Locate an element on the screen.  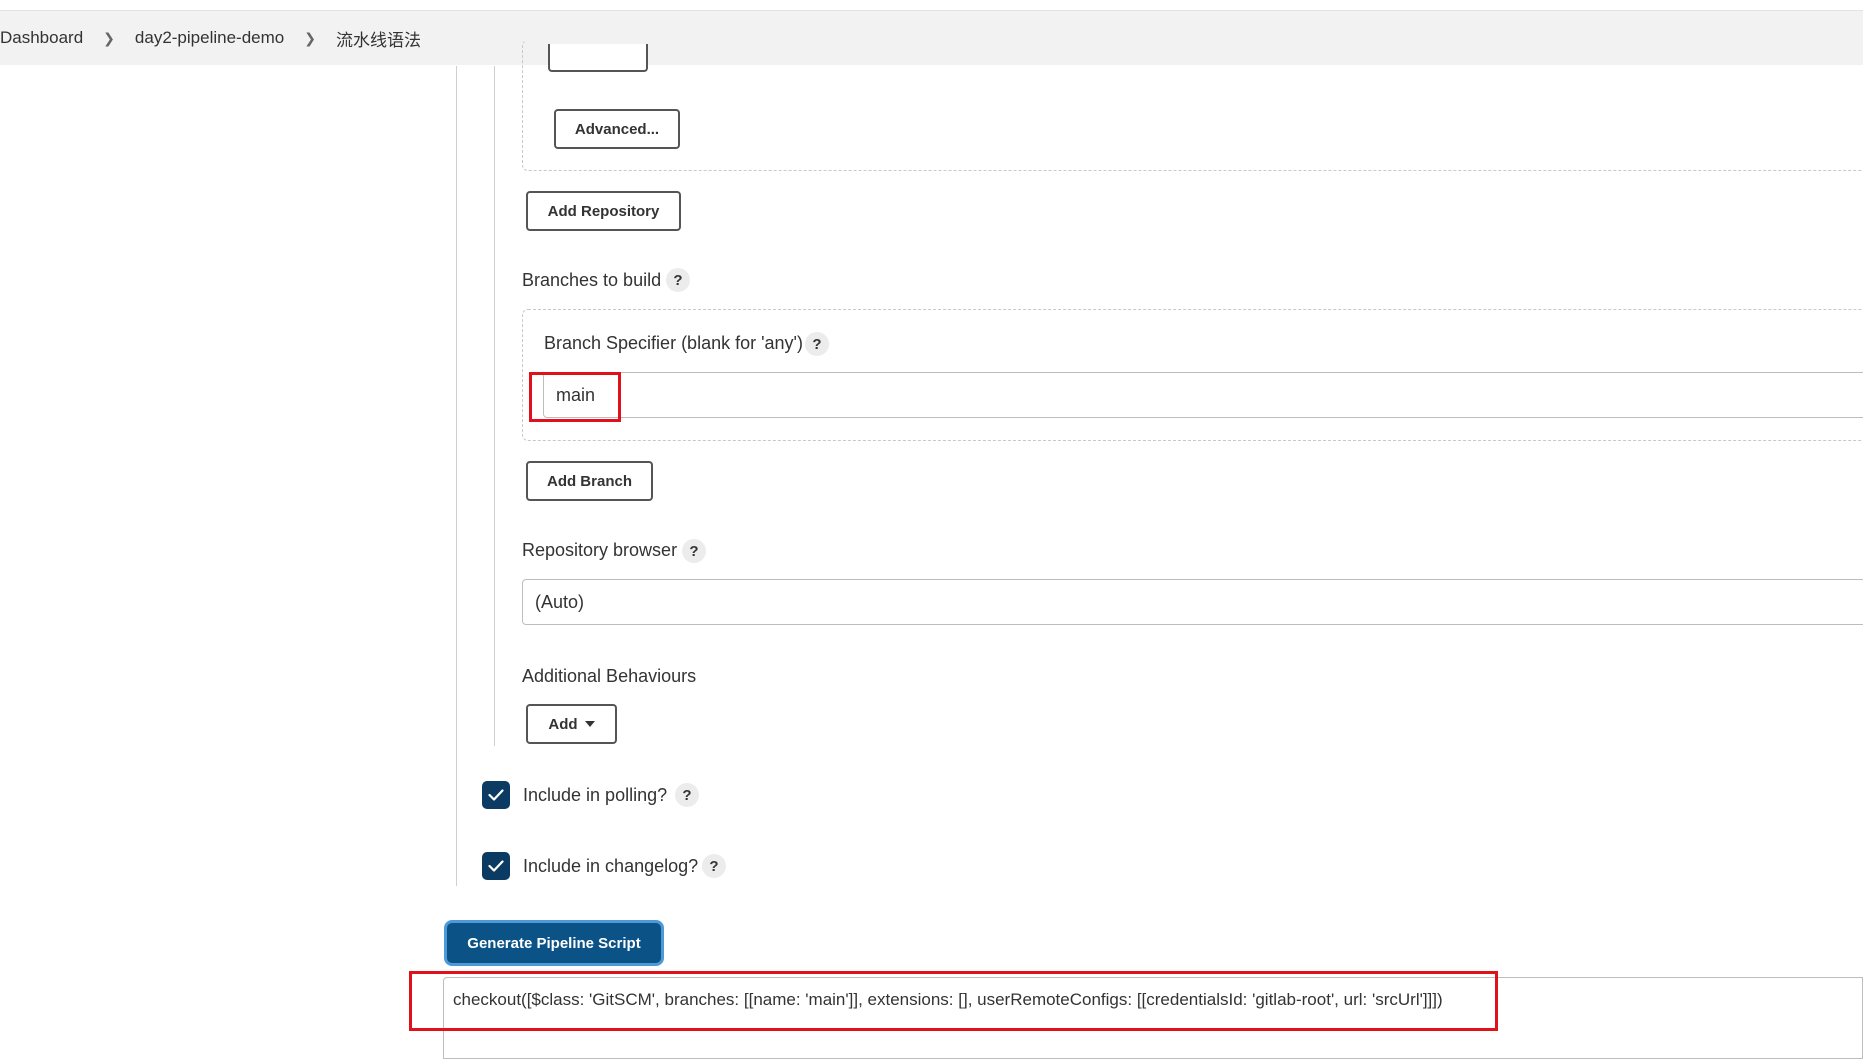
generate-pipeline-script-button: Generate Pipeline Script is located at coordinates (554, 943).